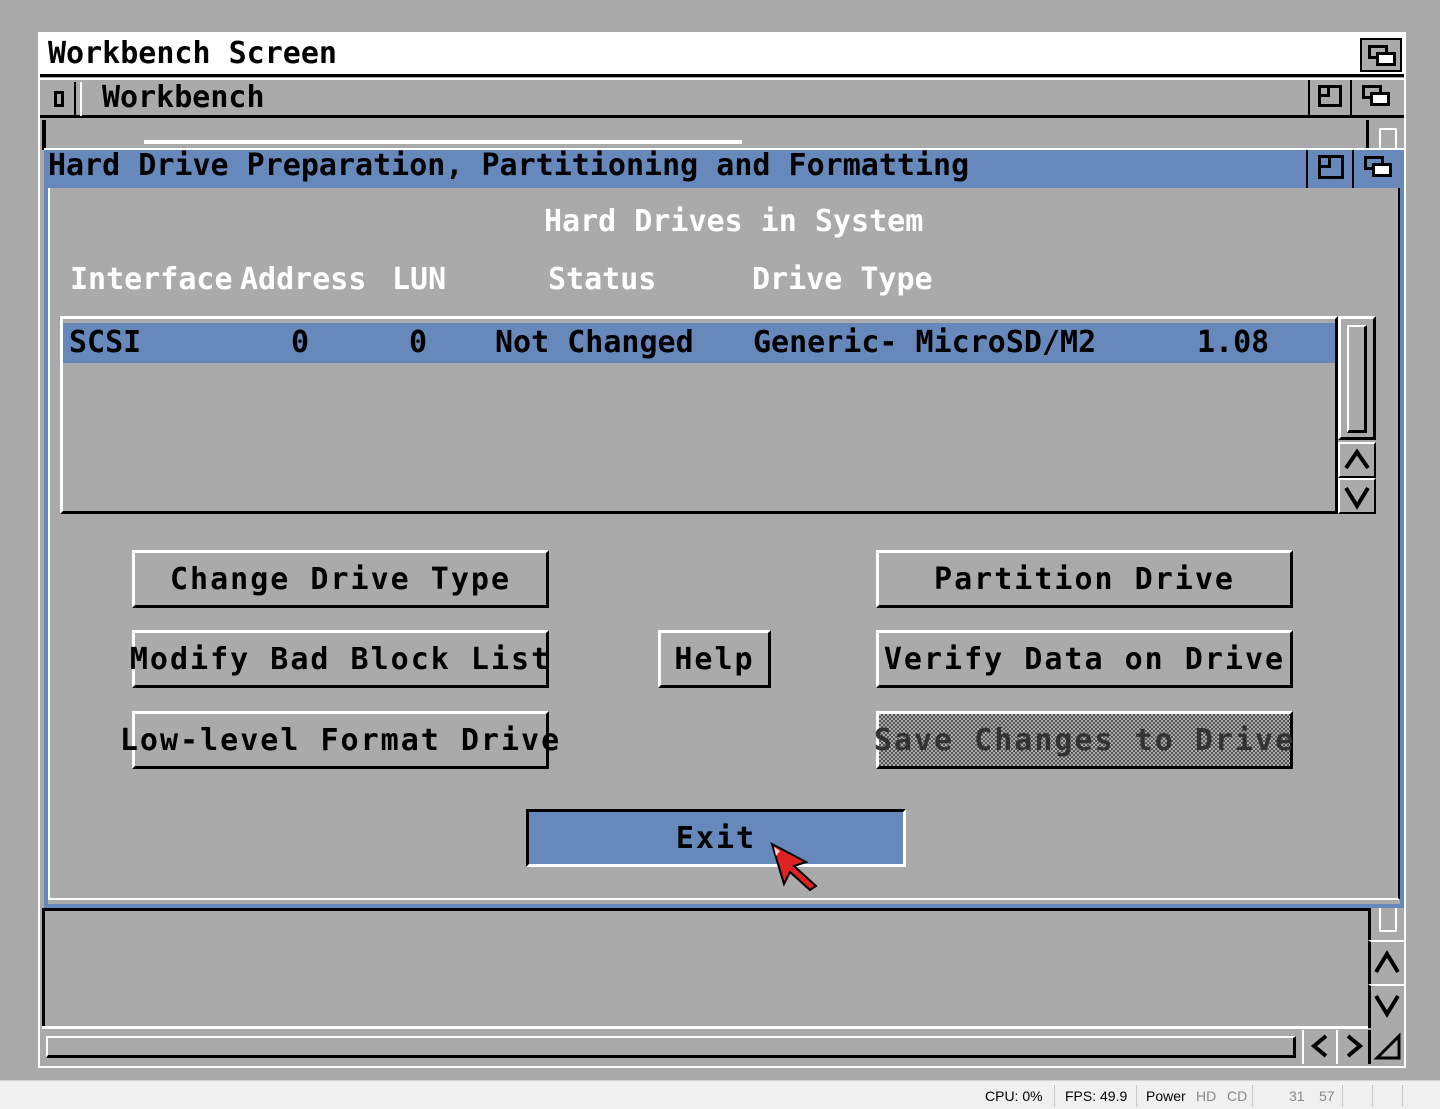  What do you see at coordinates (716, 838) in the screenshot?
I see `exit-button: Exit` at bounding box center [716, 838].